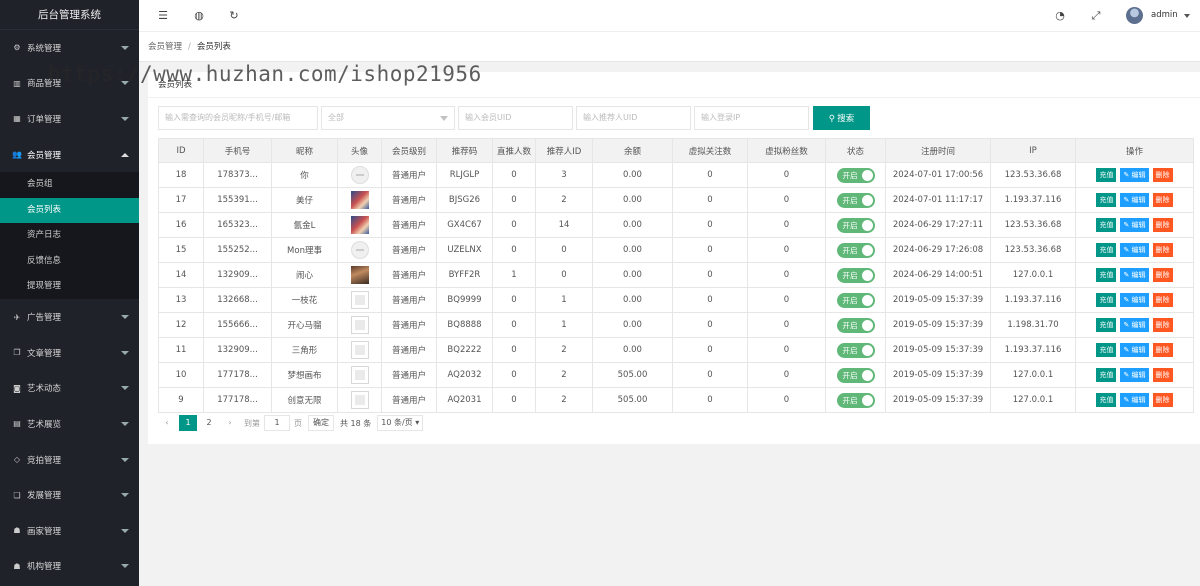 This screenshot has height=586, width=1200. Describe the element at coordinates (69, 84) in the screenshot. I see `sidebar-item-1: ▥ 商品管理` at that location.